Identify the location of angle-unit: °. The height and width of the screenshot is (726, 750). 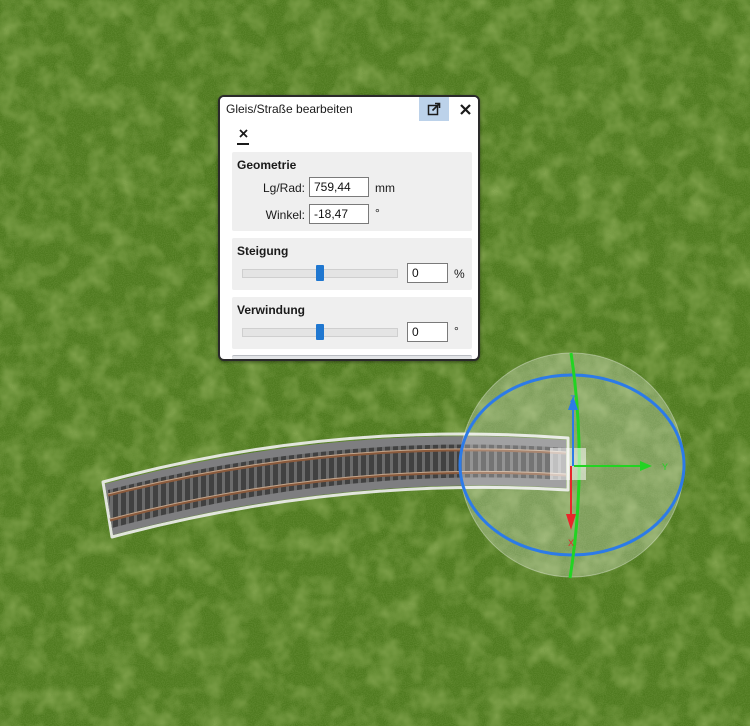
(377, 213).